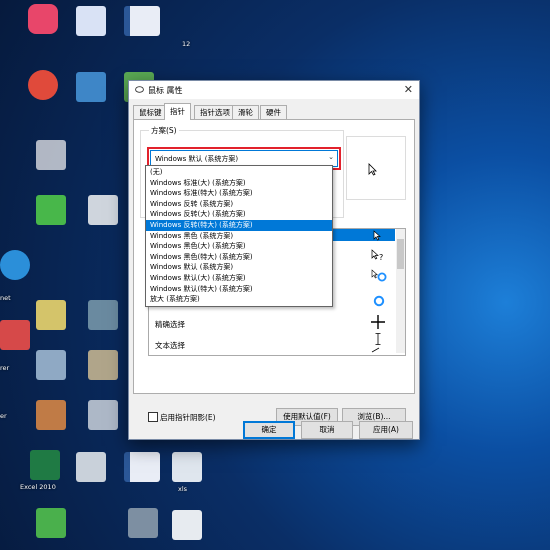 The image size is (550, 550). I want to click on scheme-option: Windows 默认 (系统方案), so click(239, 267).